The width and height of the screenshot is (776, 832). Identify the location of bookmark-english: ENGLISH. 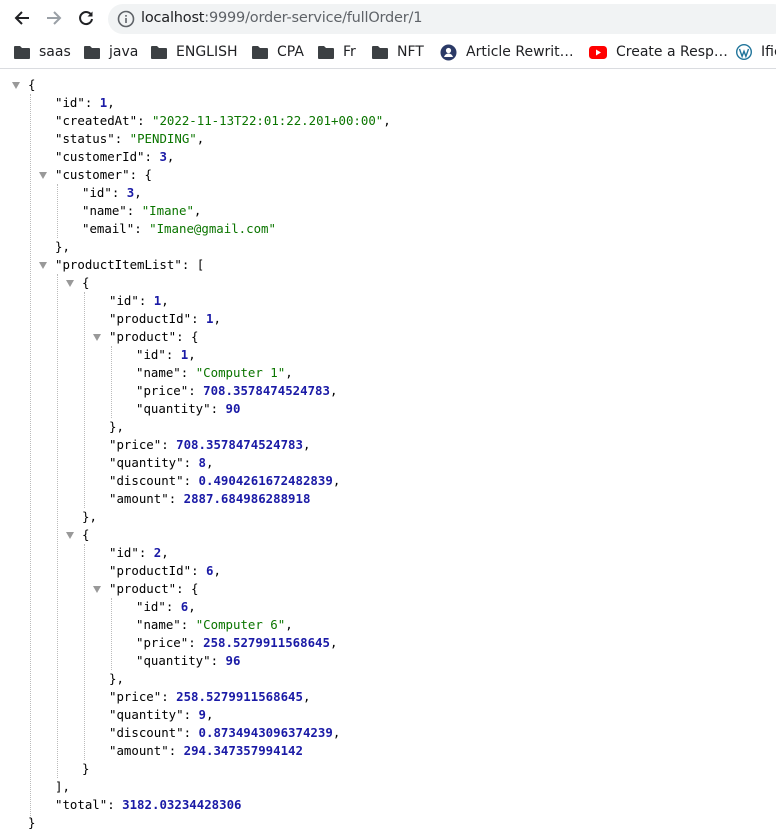
(194, 52).